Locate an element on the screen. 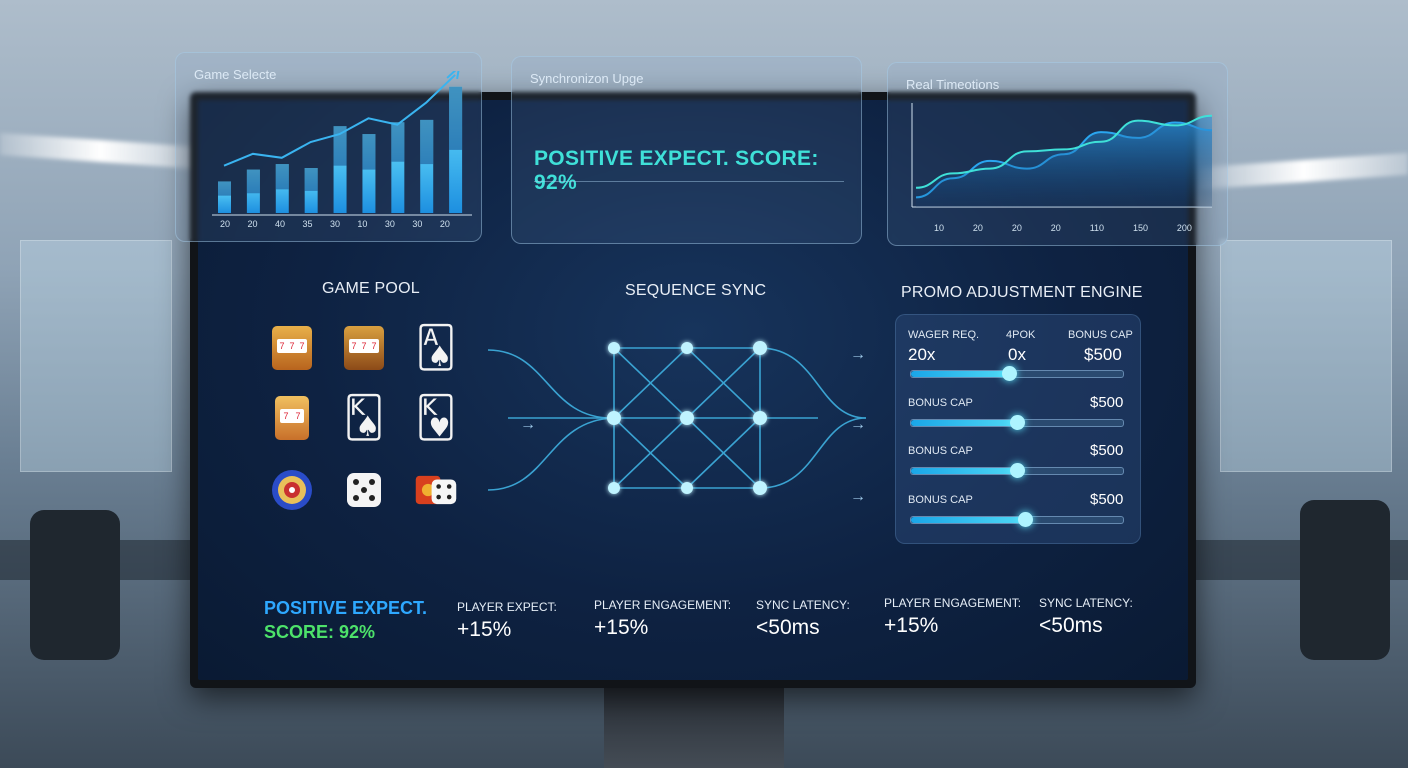 The height and width of the screenshot is (768, 1408). bar-chart-x-ticks: 20 20 40 35 30 10 30 30 20 is located at coordinates (335, 224).